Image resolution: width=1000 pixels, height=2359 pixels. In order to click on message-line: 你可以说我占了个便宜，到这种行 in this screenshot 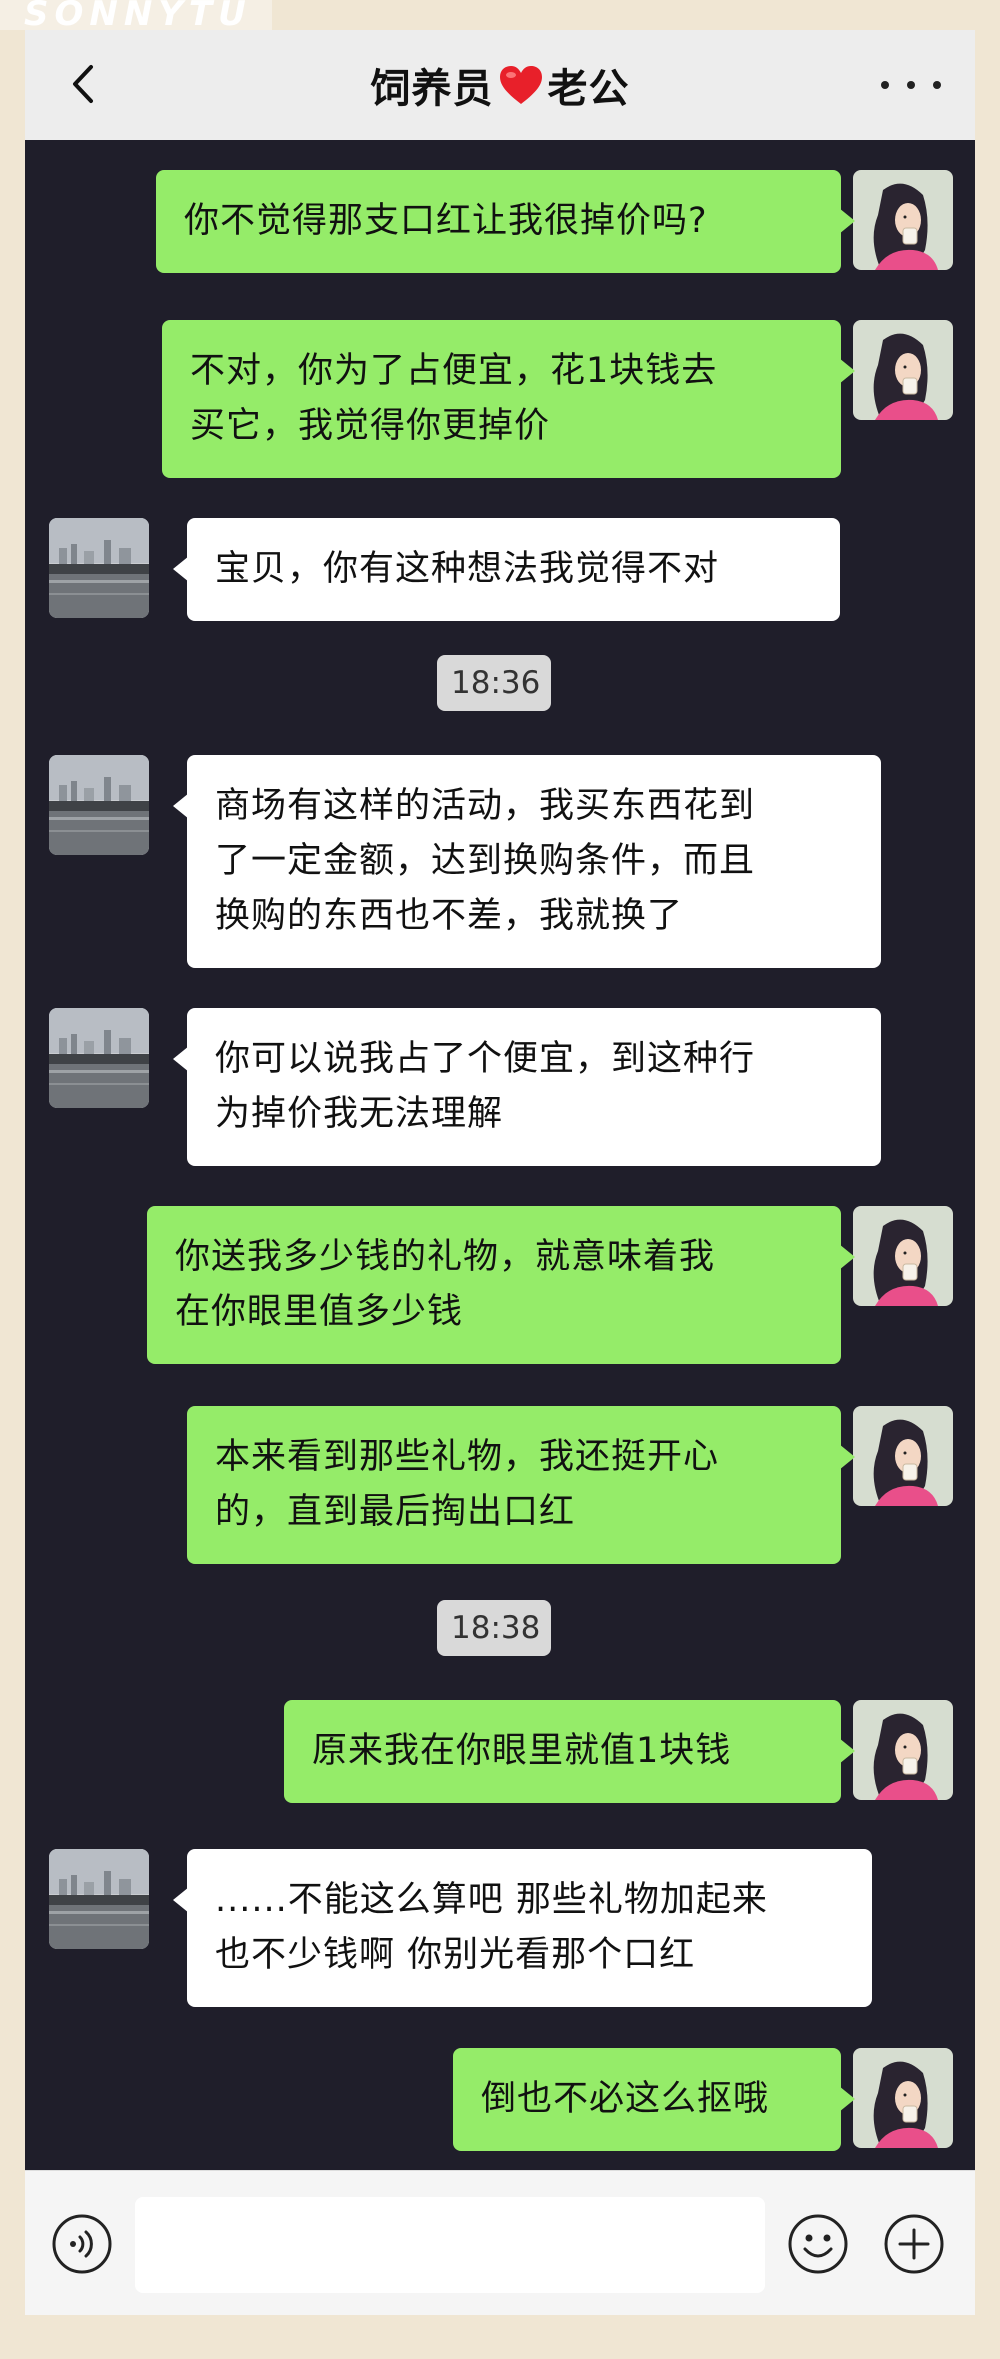, I will do `click(485, 1059)`.